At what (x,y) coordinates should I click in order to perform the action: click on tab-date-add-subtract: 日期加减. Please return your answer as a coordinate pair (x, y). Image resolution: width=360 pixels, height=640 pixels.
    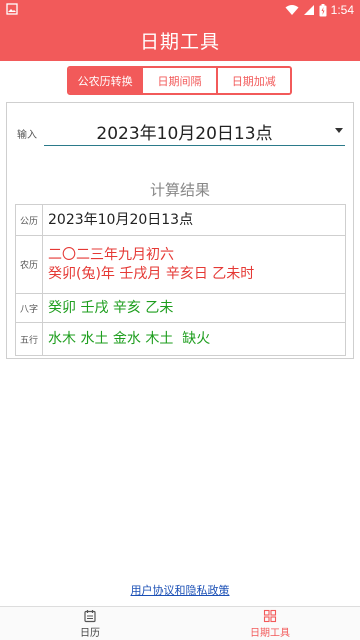
    Looking at the image, I should click on (253, 80).